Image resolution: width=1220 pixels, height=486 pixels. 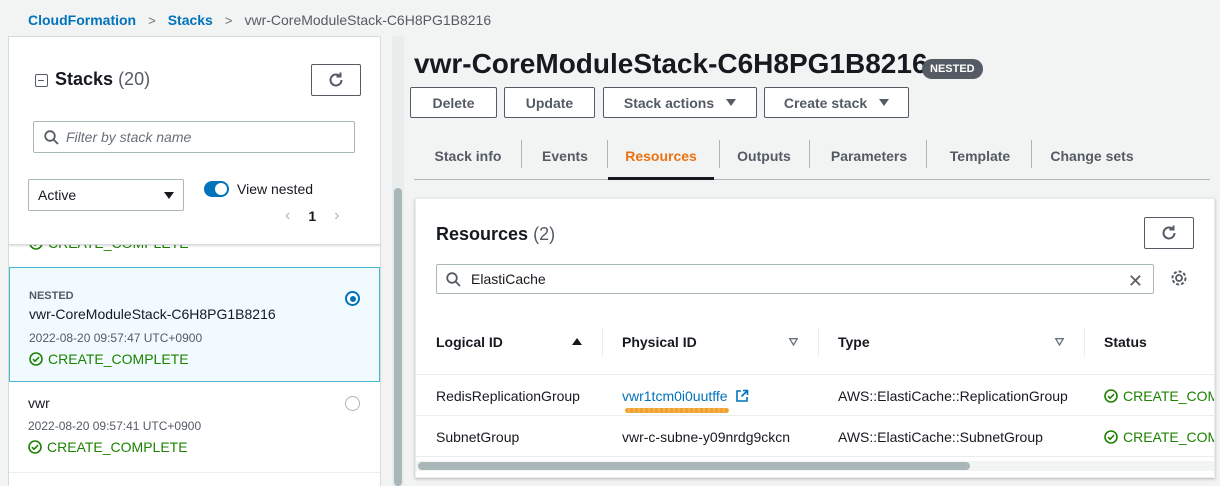 I want to click on pagination: ‹ 1 ›, so click(x=312, y=216).